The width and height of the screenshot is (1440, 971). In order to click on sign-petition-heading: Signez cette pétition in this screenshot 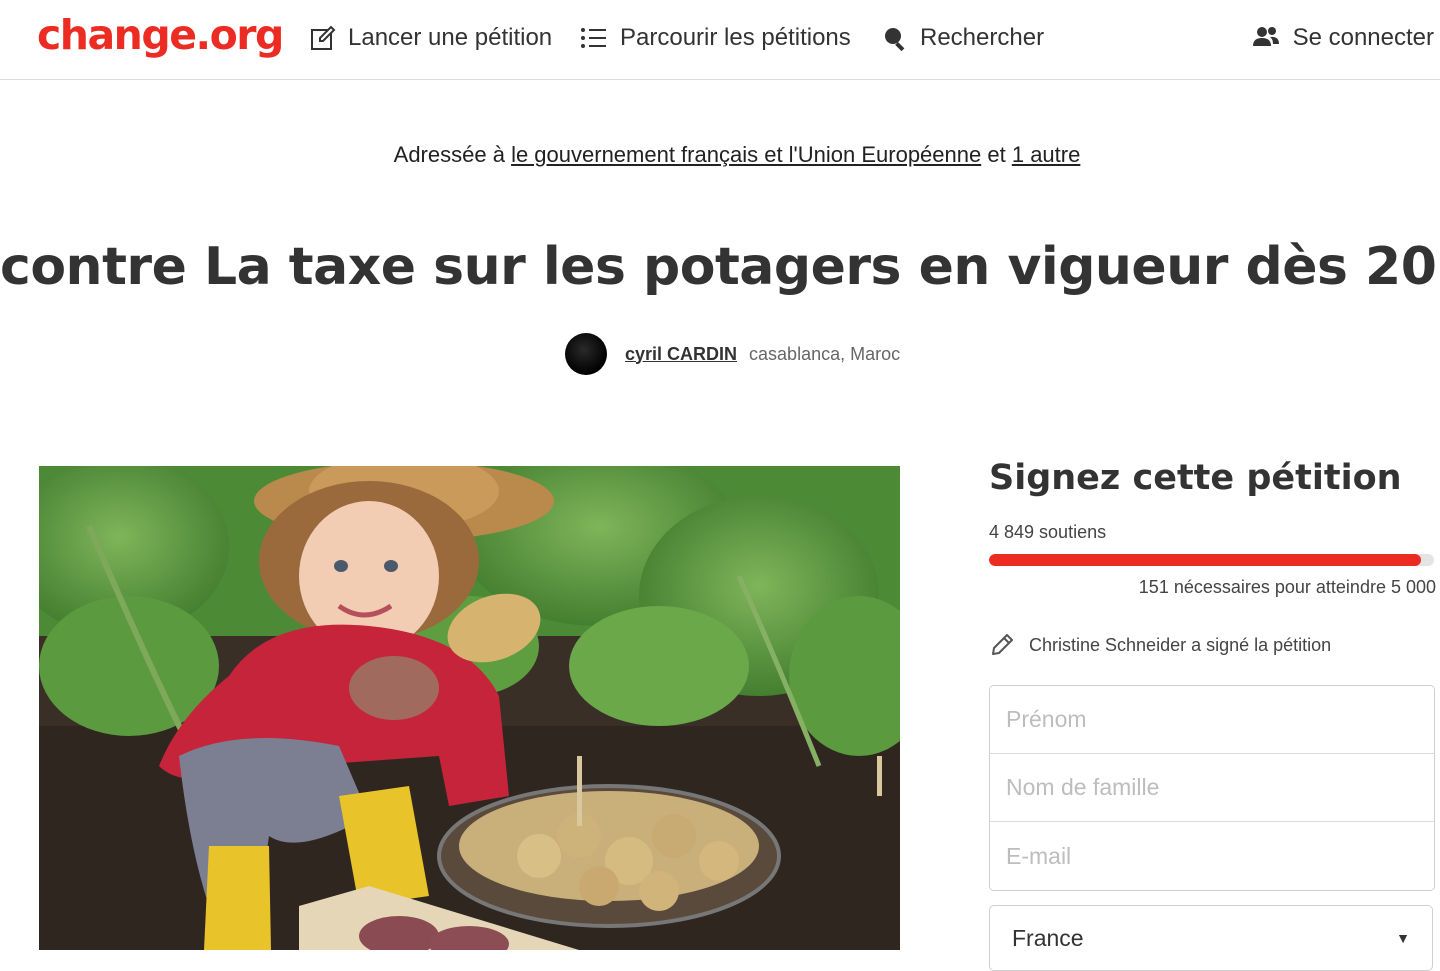, I will do `click(1195, 478)`.